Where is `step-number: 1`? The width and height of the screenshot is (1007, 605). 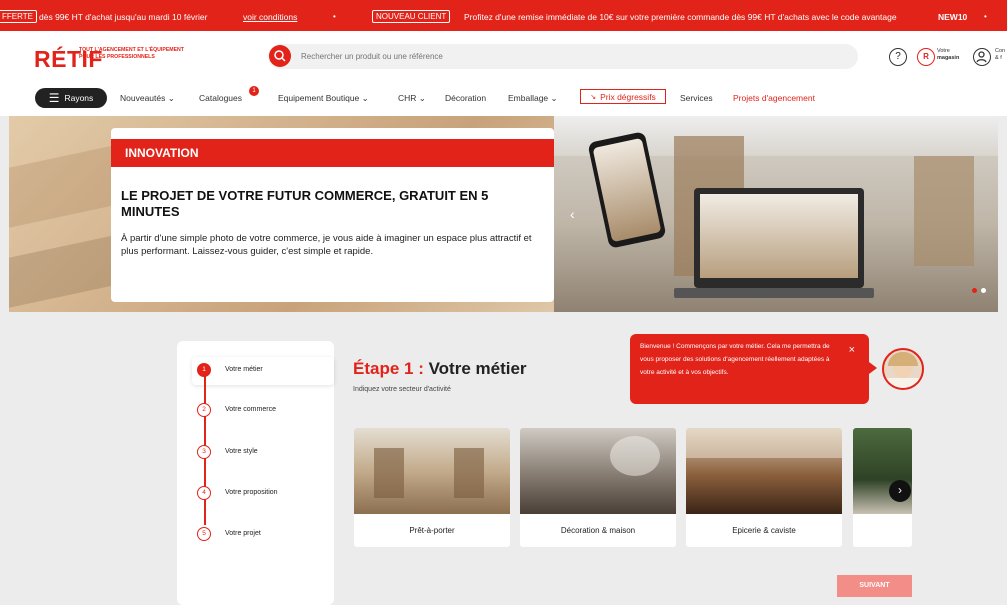 step-number: 1 is located at coordinates (204, 370).